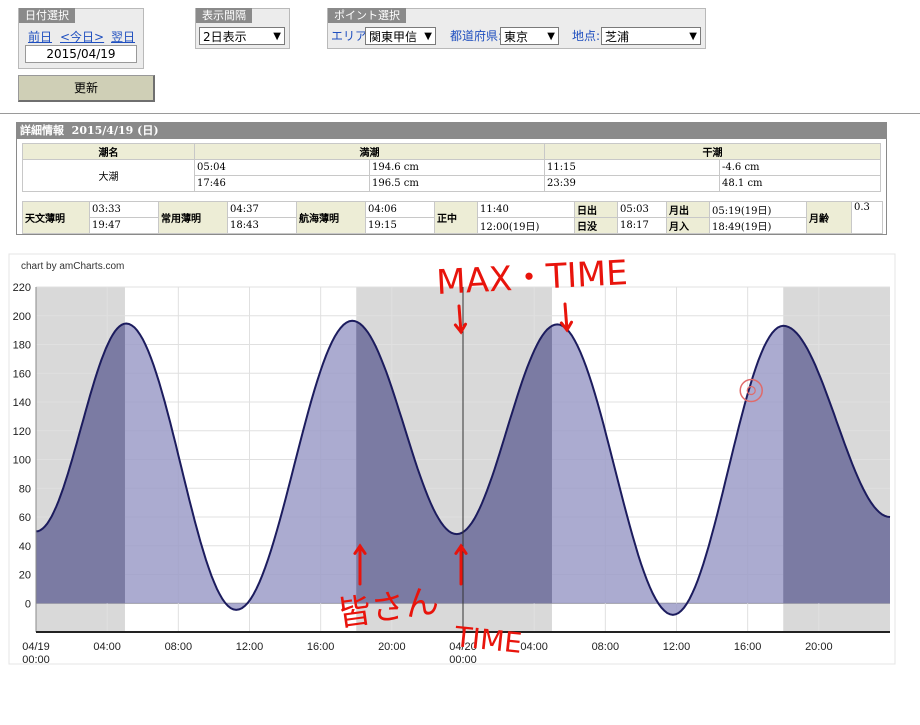  What do you see at coordinates (617, 37) in the screenshot?
I see `spot-value: 芝浦` at bounding box center [617, 37].